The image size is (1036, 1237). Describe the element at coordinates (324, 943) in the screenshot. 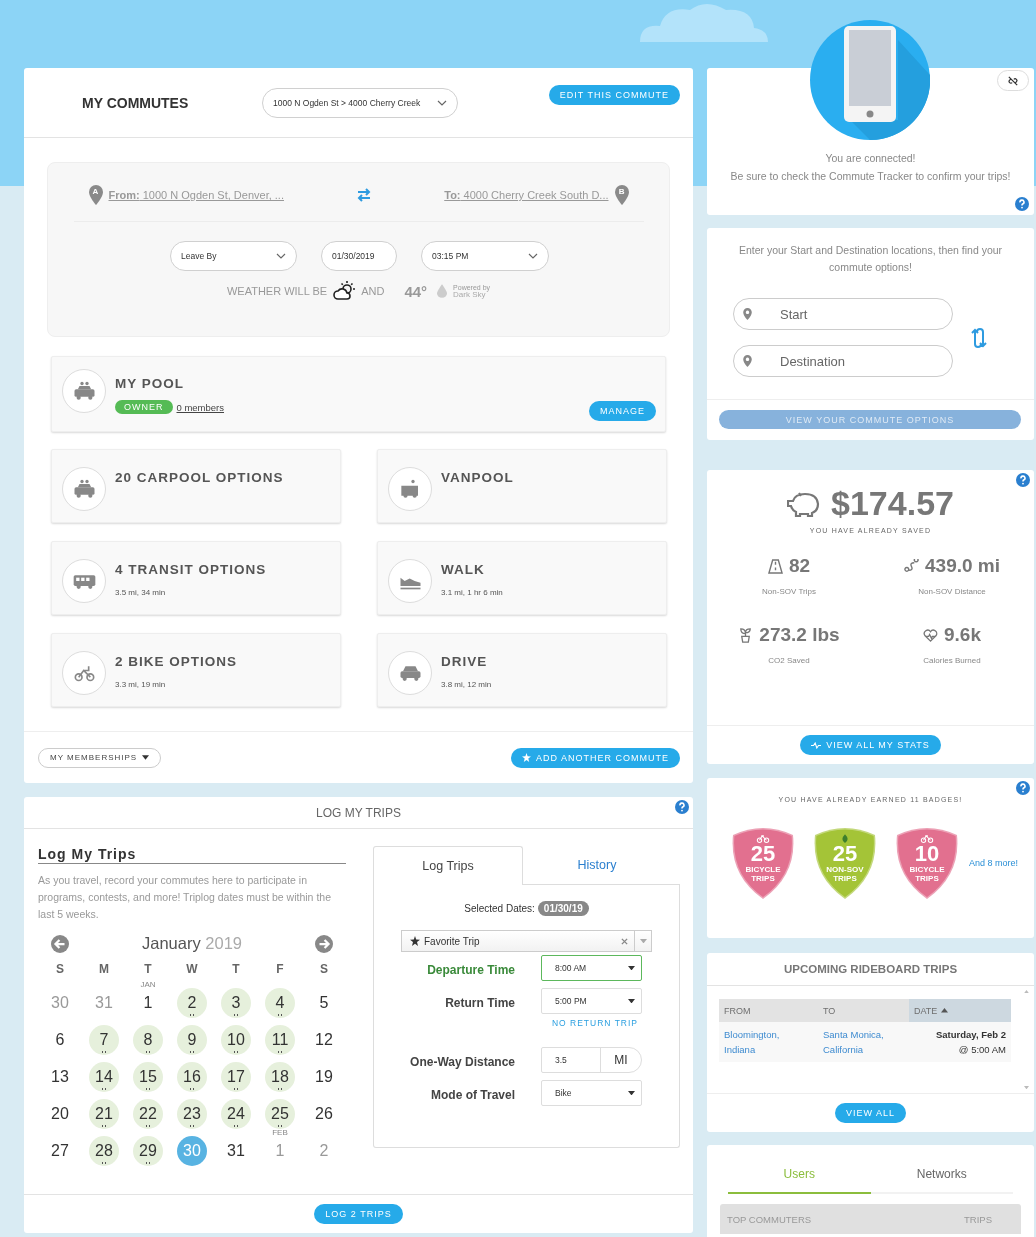

I see `next-icon` at that location.